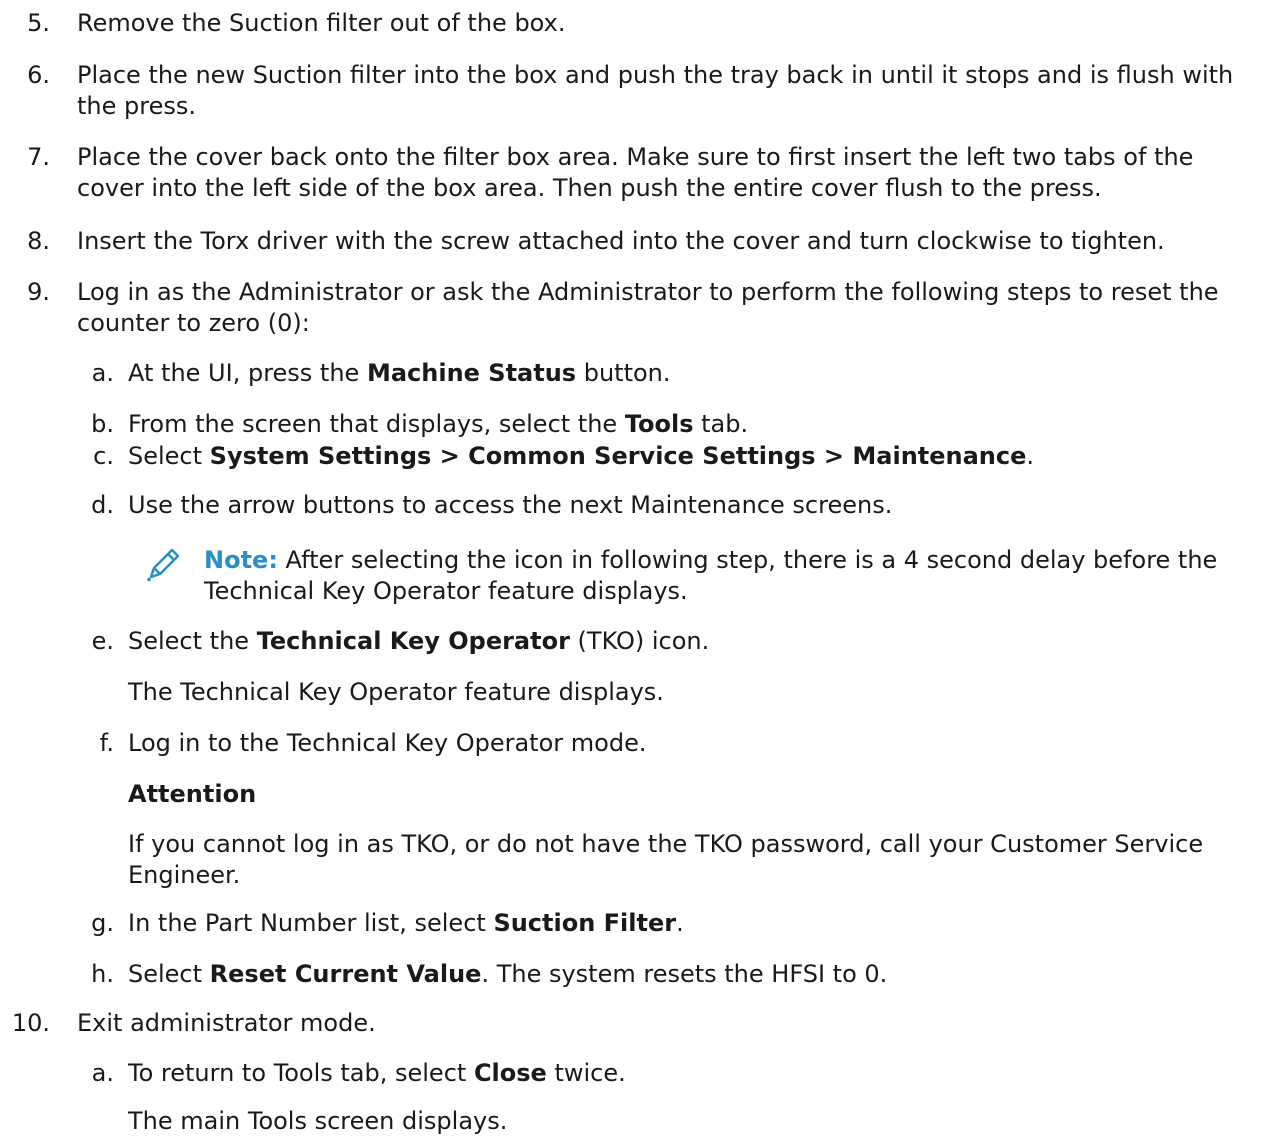 The width and height of the screenshot is (1262, 1137). Describe the element at coordinates (510, 1073) in the screenshot. I see `ui-term: Close` at that location.